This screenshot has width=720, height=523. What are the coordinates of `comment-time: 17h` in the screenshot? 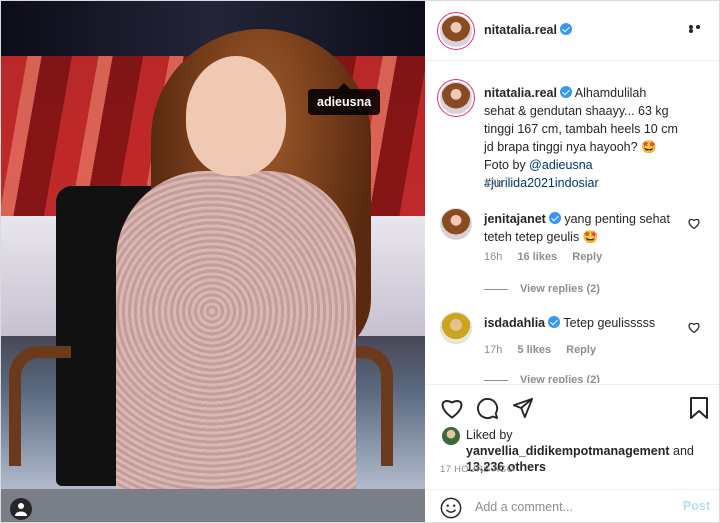 It's located at (493, 350).